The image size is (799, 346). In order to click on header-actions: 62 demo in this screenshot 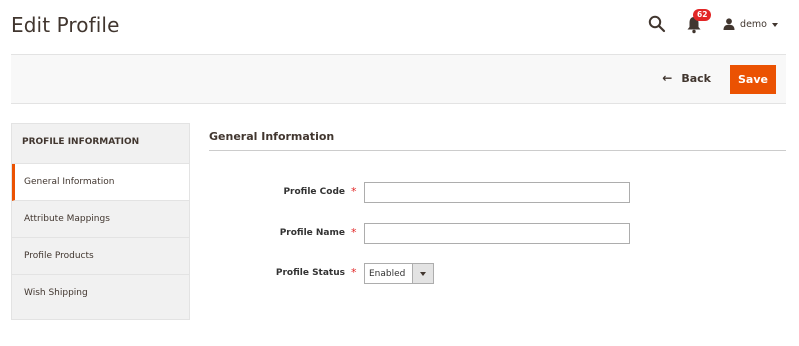, I will do `click(713, 22)`.